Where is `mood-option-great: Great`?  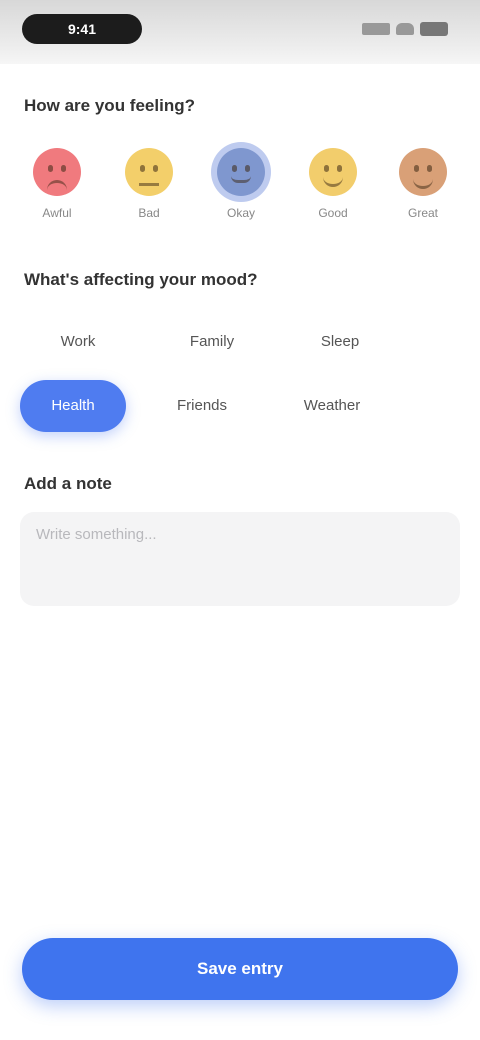
mood-option-great: Great is located at coordinates (423, 185).